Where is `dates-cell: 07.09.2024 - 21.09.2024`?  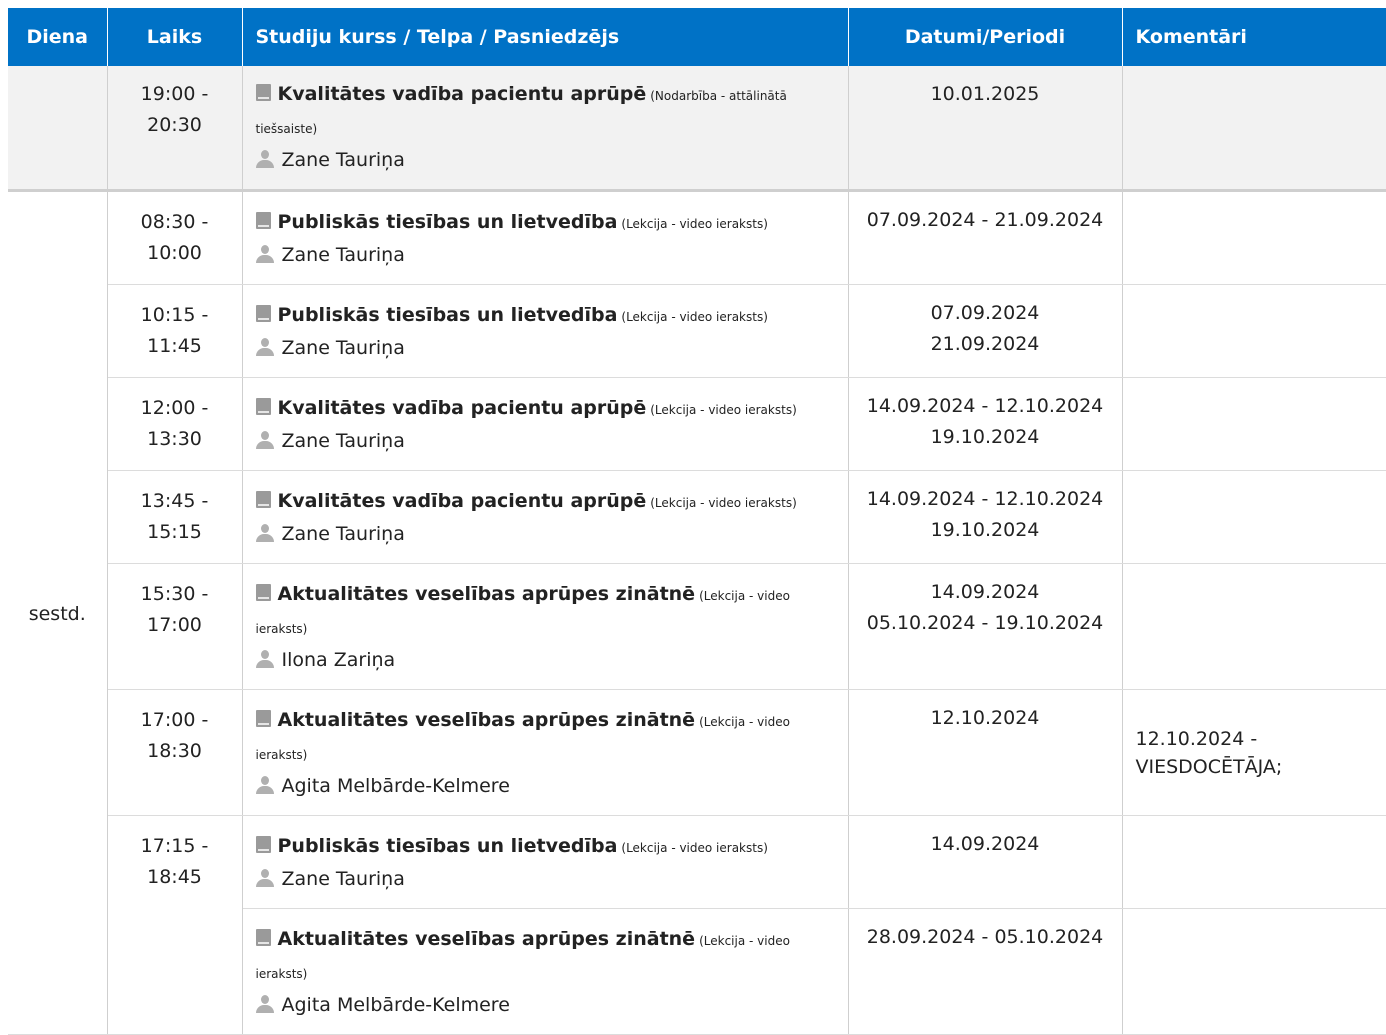 dates-cell: 07.09.2024 - 21.09.2024 is located at coordinates (985, 237).